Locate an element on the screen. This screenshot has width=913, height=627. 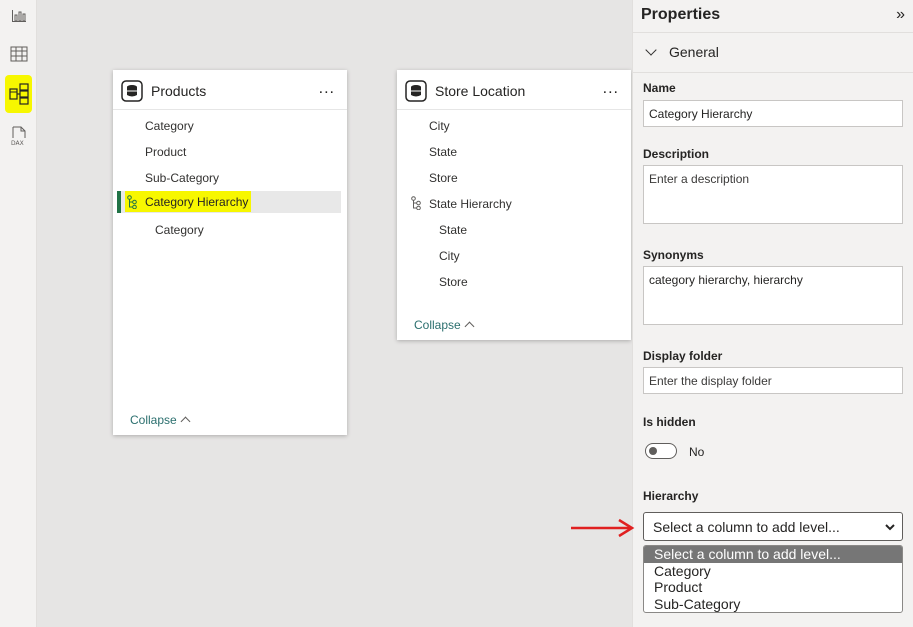
field-store: Store is located at coordinates (443, 178).